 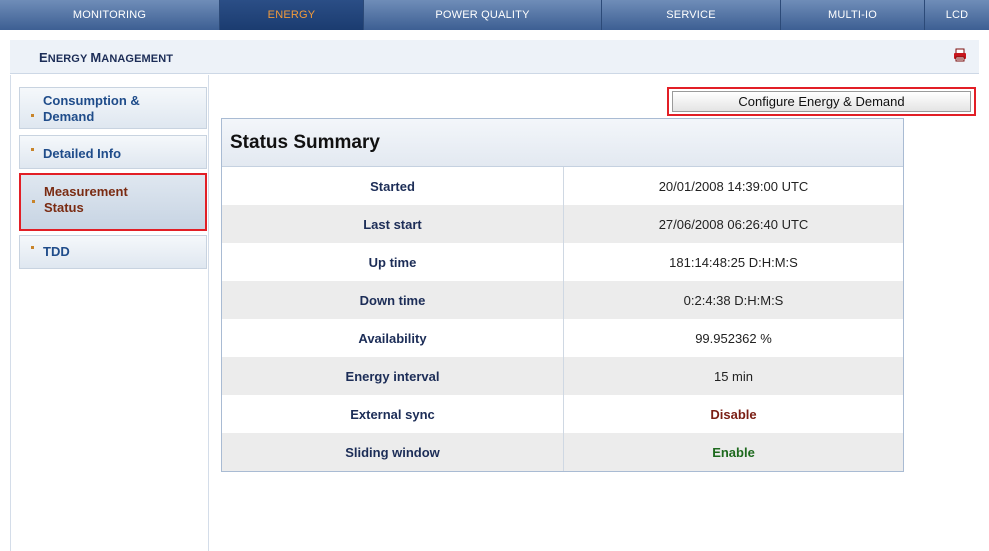 What do you see at coordinates (56, 251) in the screenshot?
I see `sidebar-item-label: TDD` at bounding box center [56, 251].